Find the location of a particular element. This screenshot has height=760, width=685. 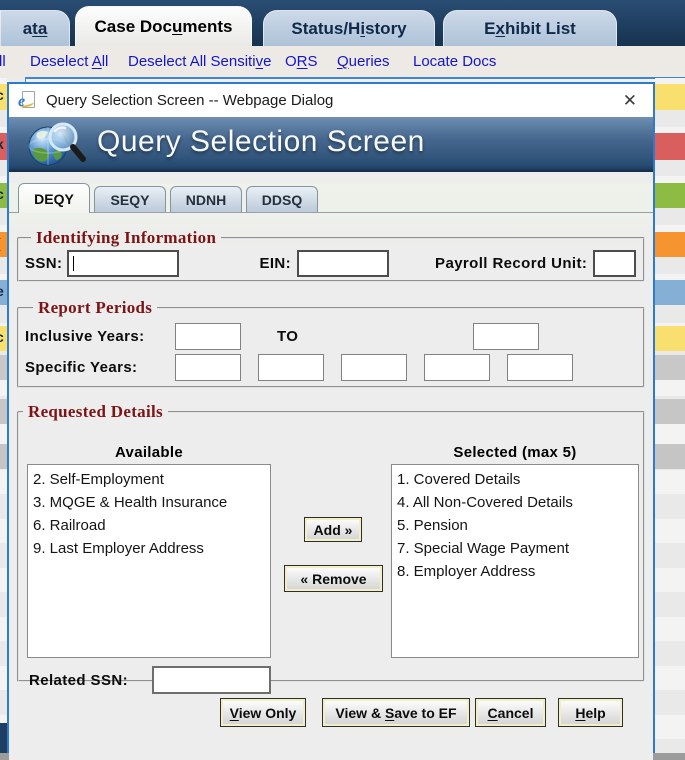

to-label: TO is located at coordinates (288, 337).